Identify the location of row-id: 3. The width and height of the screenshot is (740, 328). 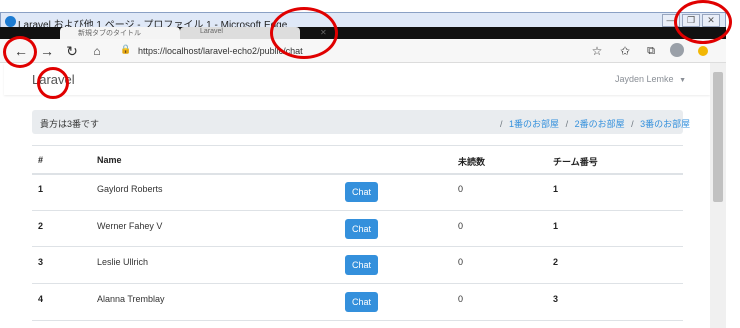
(41, 262).